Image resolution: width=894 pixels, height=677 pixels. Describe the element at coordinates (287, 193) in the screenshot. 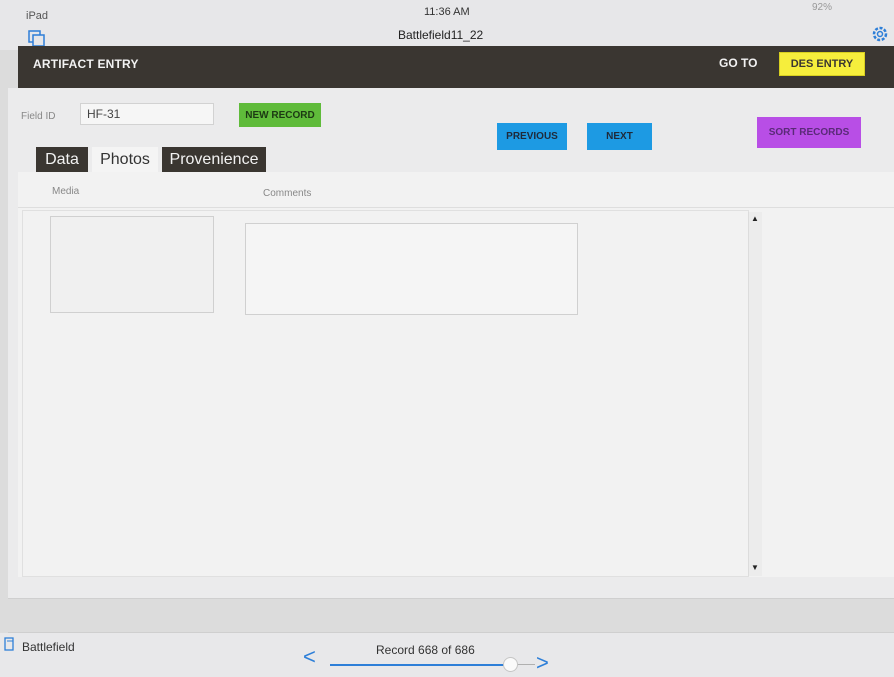

I see `comments-column-header: Comments` at that location.